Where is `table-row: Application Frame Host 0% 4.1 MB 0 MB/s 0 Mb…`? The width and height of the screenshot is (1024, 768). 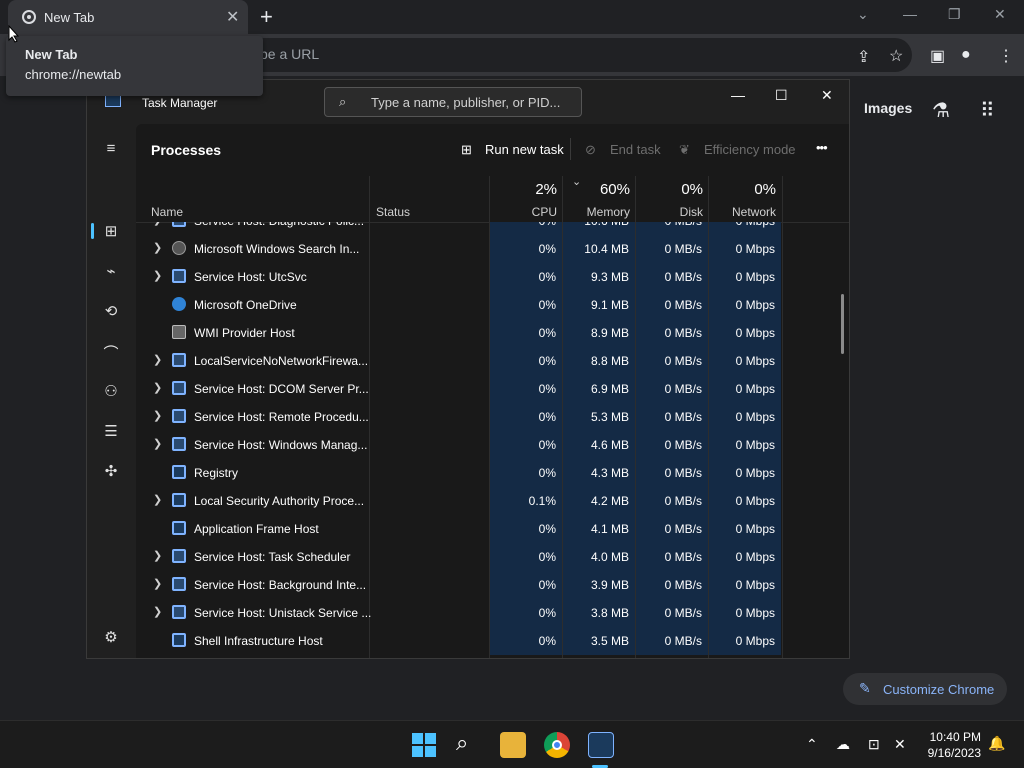 table-row: Application Frame Host 0% 4.1 MB 0 MB/s 0 Mb… is located at coordinates (492, 529).